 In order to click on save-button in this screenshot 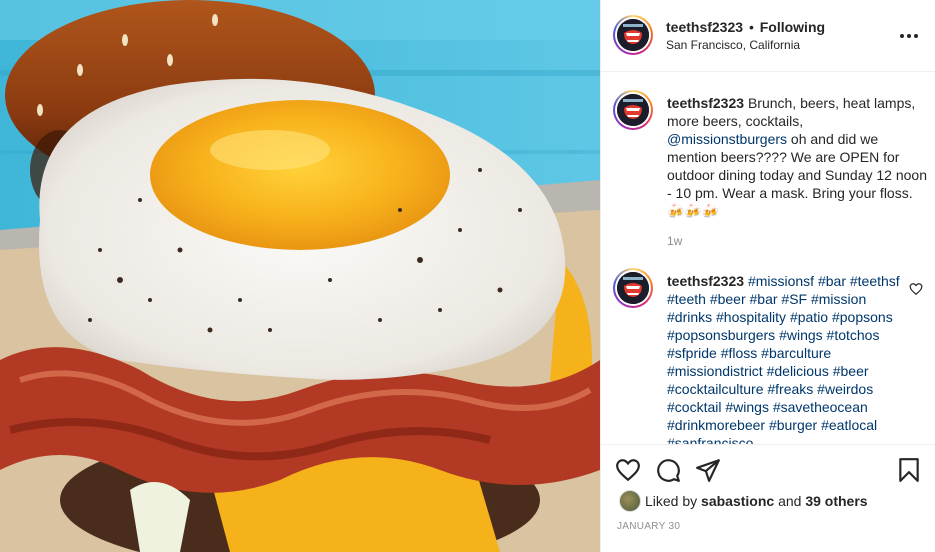, I will do `click(909, 470)`.